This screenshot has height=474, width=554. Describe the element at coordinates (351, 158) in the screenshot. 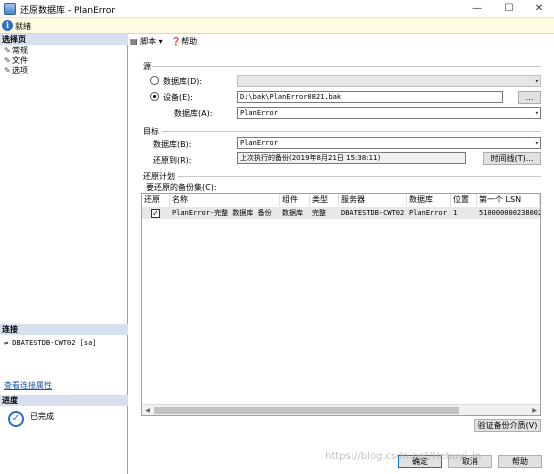

I see `restore-to-field: 上次执行的备份(2019年8月21日 15:38:11)` at that location.